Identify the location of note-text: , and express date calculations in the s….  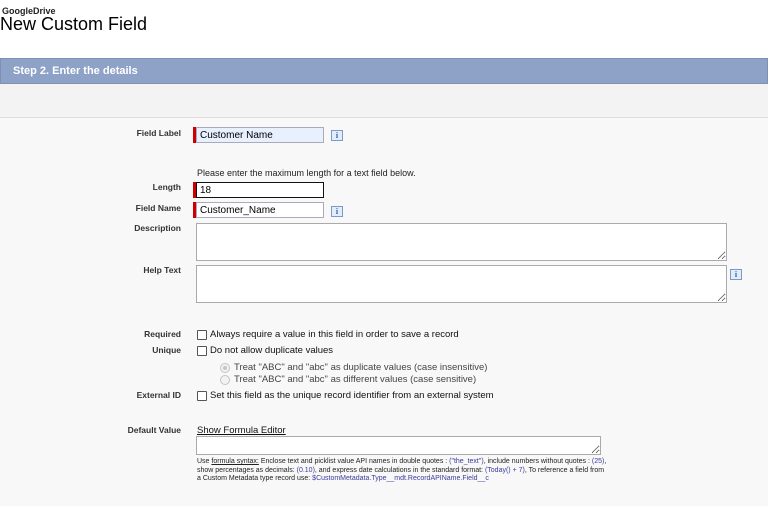
(399, 470).